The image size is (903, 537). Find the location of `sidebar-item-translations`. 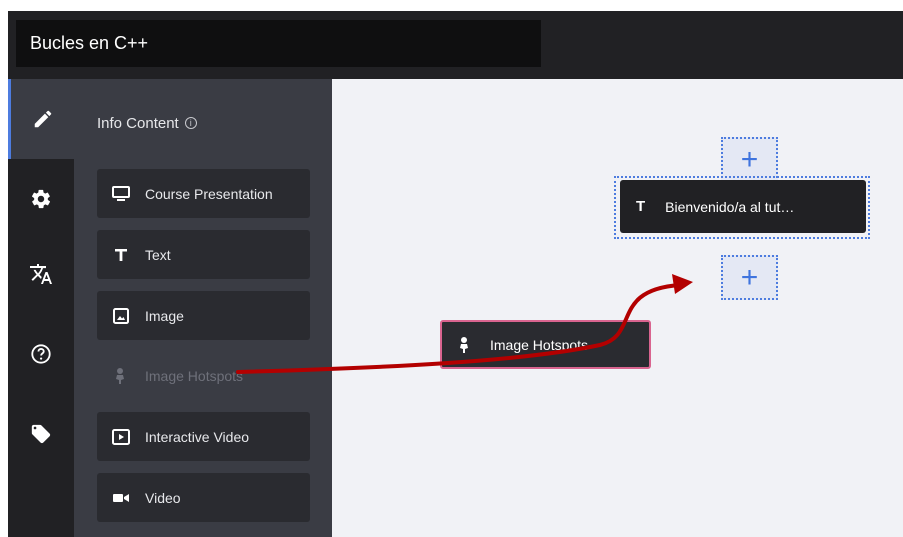

sidebar-item-translations is located at coordinates (41, 274).